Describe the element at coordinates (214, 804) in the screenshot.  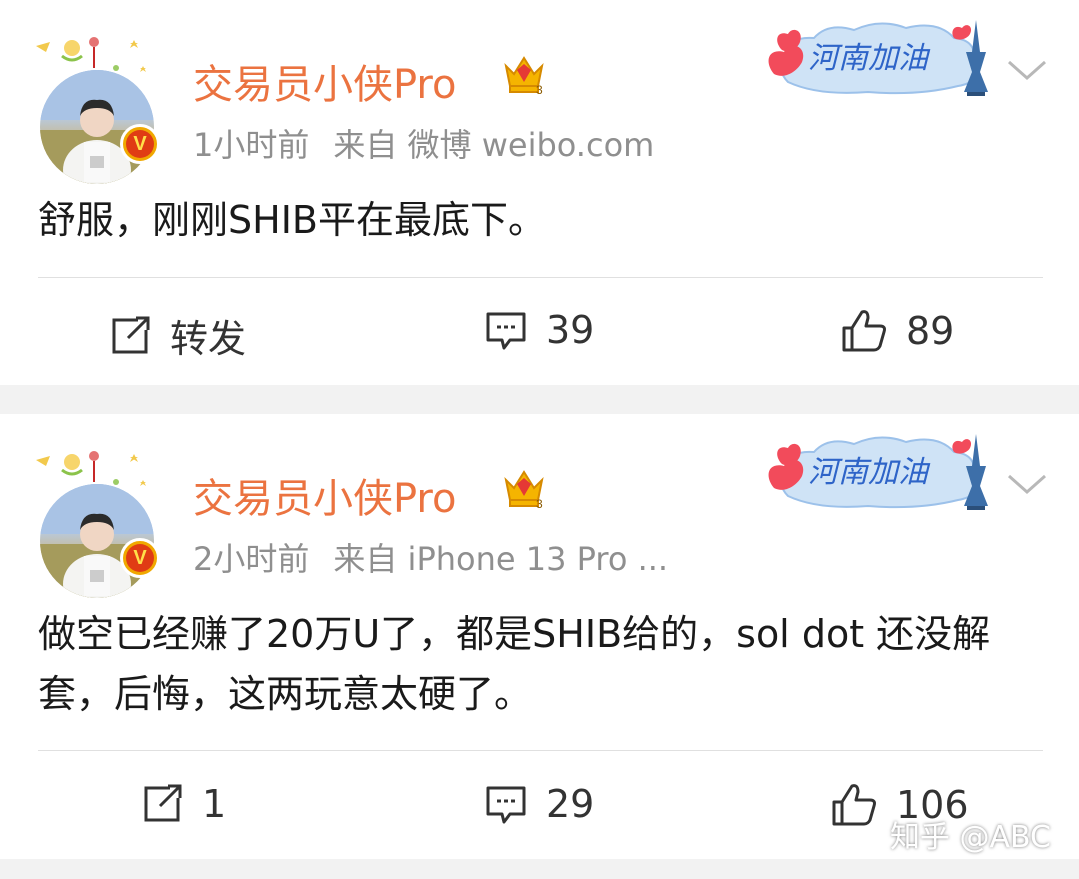
I see `repost-count: 1` at that location.